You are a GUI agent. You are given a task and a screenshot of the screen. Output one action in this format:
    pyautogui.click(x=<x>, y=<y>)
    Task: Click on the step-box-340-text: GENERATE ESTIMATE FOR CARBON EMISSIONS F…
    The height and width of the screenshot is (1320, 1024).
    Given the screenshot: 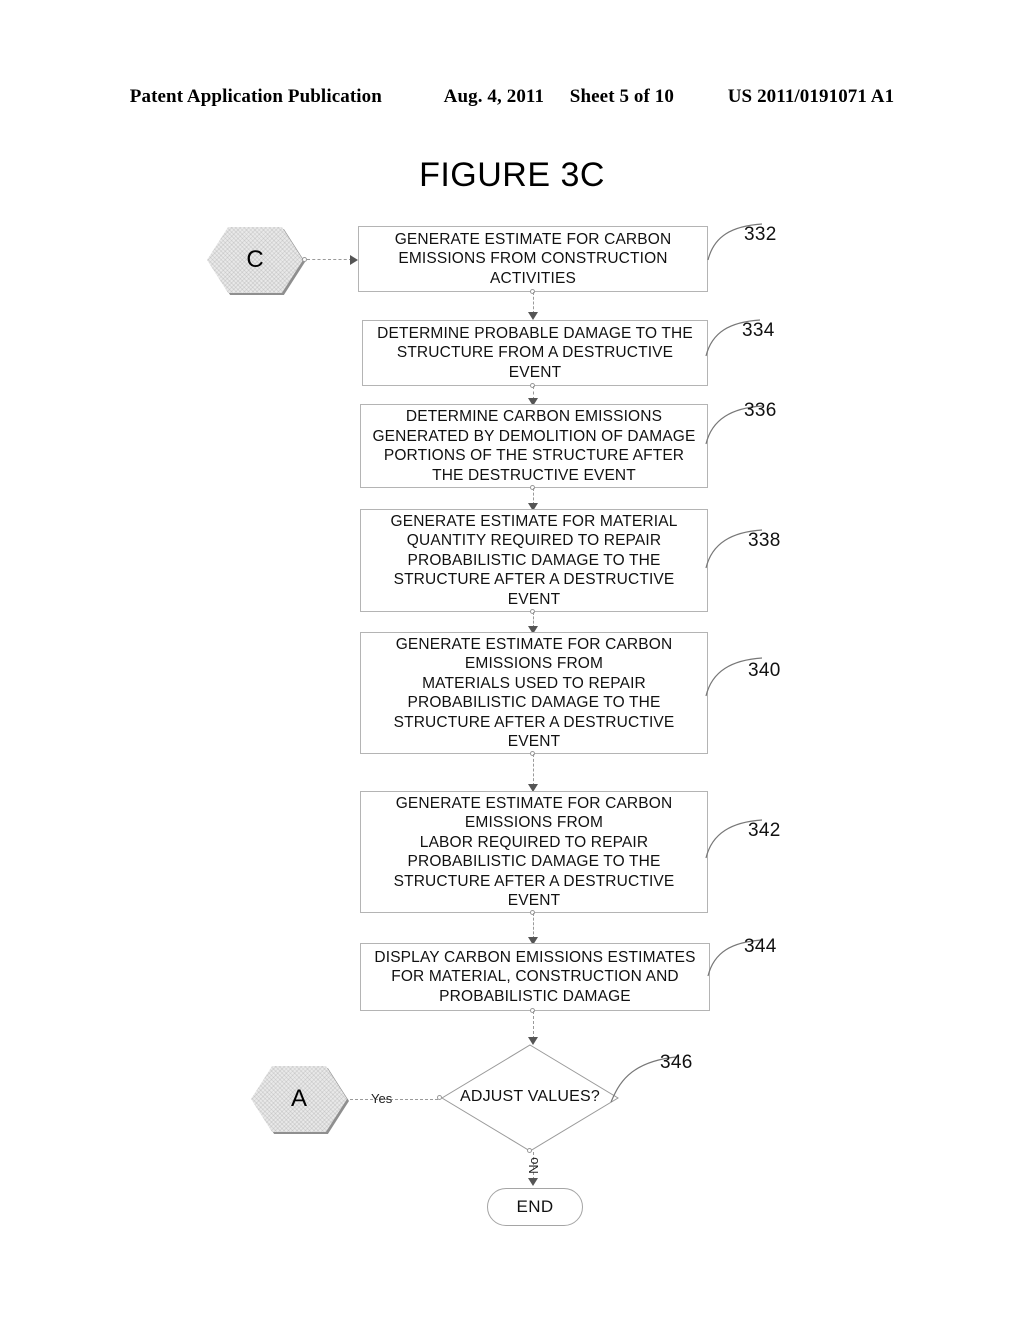 What is the action you would take?
    pyautogui.click(x=534, y=693)
    